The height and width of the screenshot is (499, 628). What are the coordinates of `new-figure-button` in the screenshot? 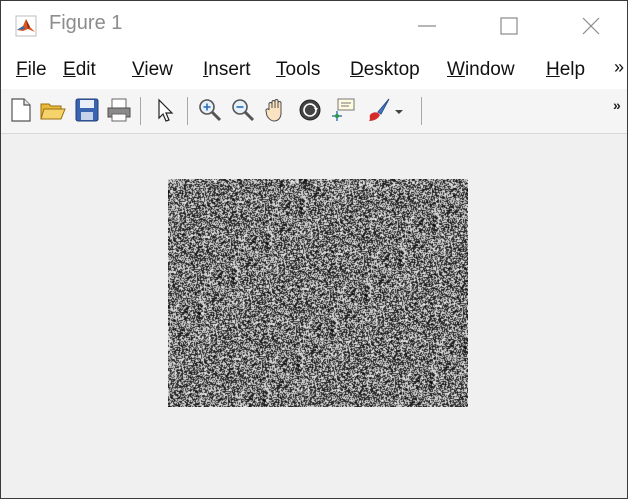 It's located at (21, 110).